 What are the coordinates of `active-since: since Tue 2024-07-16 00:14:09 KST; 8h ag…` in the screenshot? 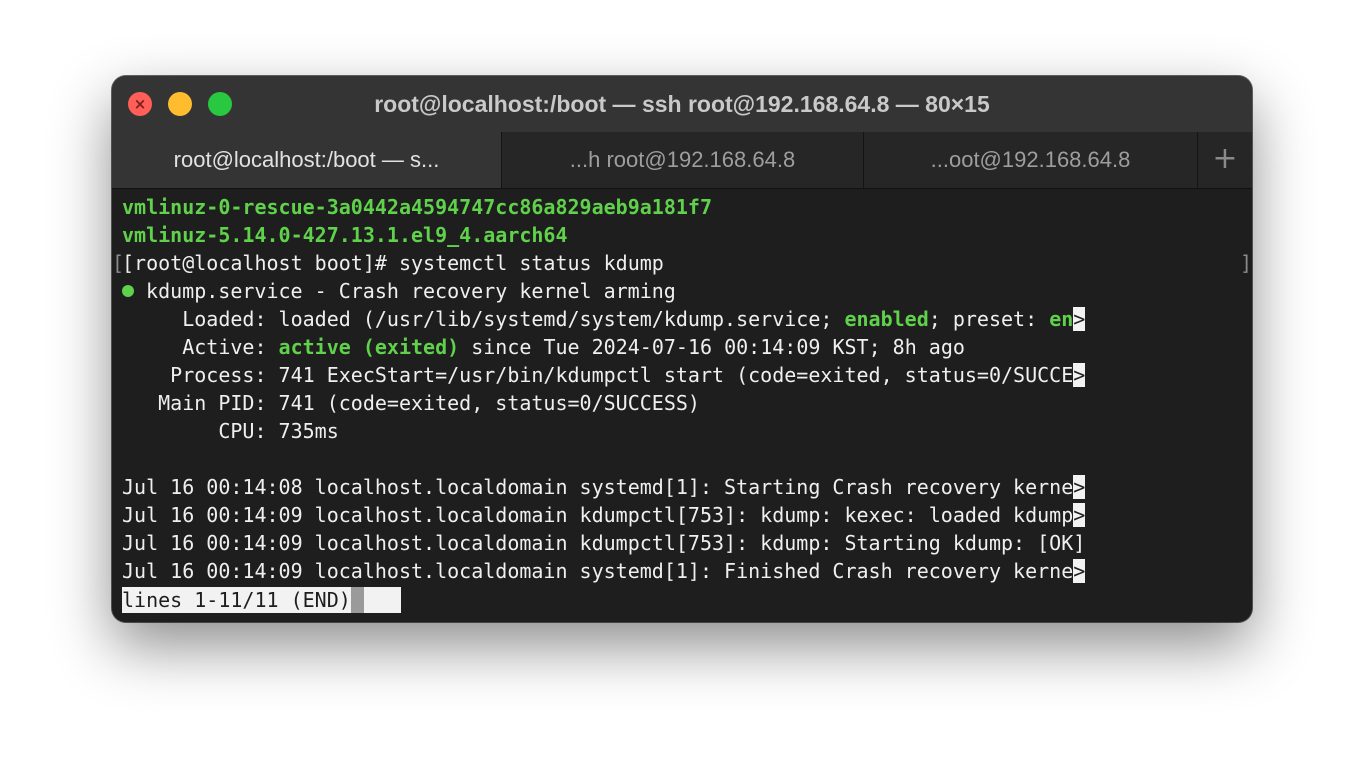 It's located at (712, 347).